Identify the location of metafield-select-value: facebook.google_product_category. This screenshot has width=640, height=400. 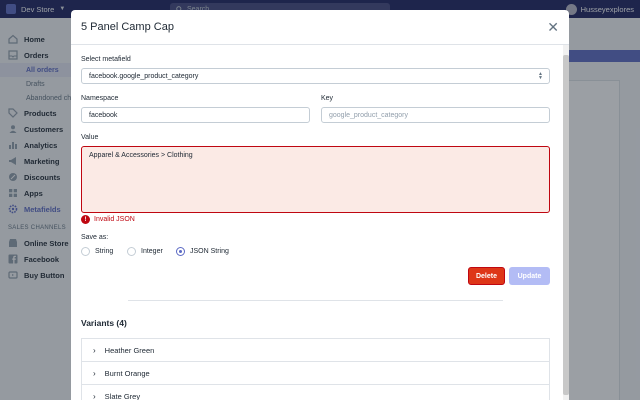
(144, 76).